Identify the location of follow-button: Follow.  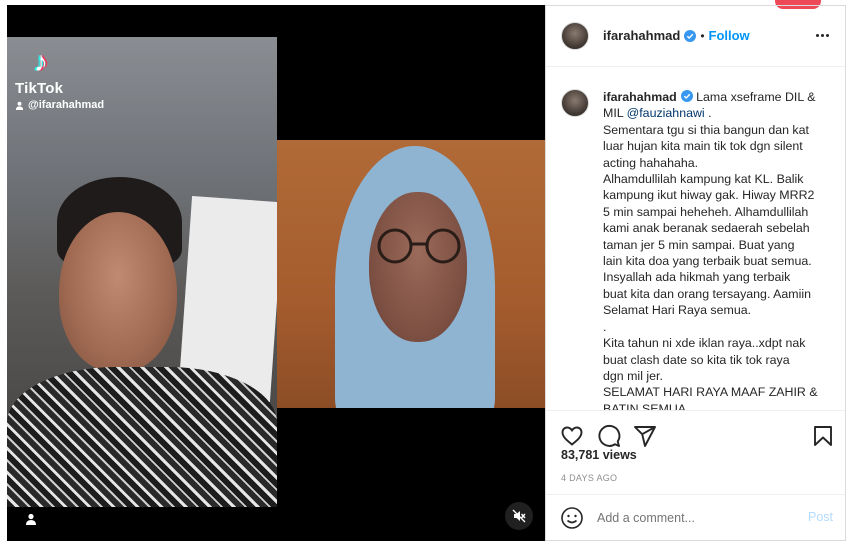
(729, 35).